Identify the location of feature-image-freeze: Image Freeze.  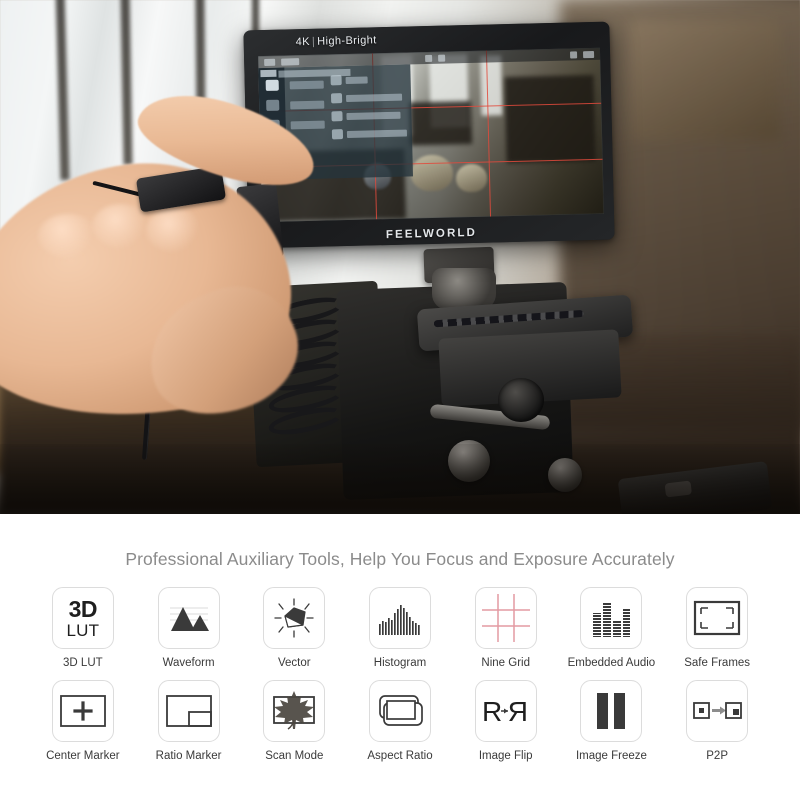
(612, 721).